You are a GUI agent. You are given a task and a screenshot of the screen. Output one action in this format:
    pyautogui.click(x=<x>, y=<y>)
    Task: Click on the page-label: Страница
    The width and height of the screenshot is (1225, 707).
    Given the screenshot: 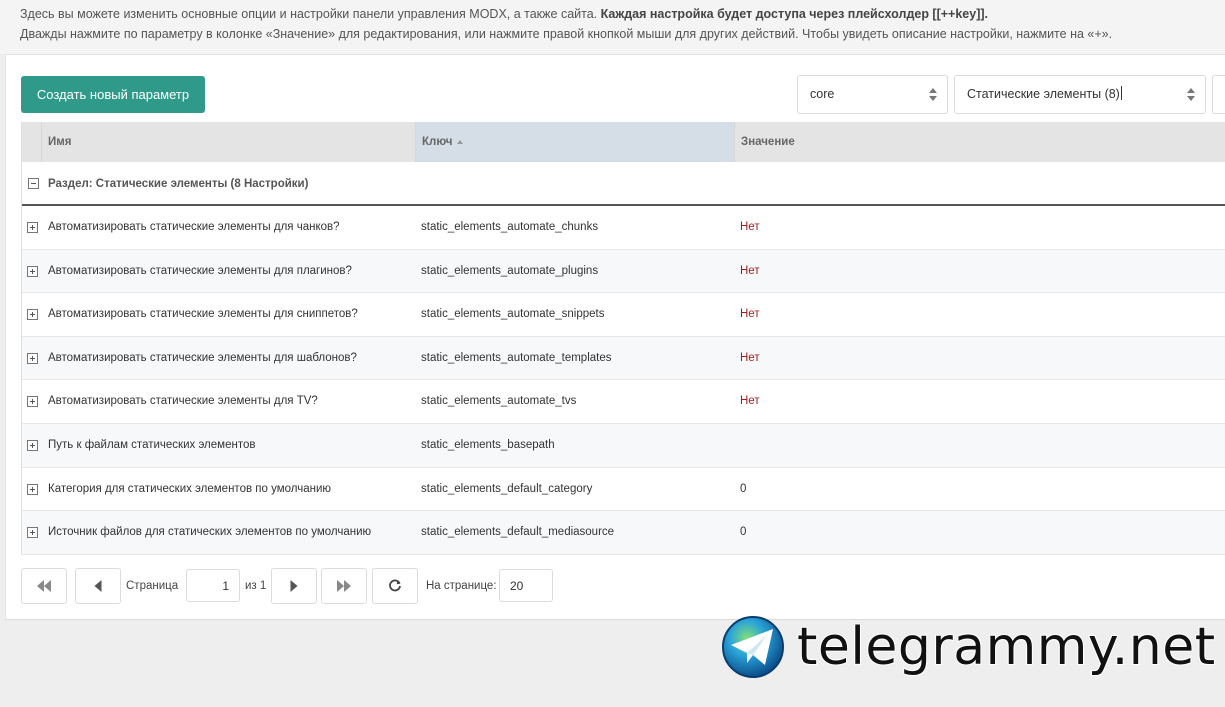 What is the action you would take?
    pyautogui.click(x=152, y=586)
    